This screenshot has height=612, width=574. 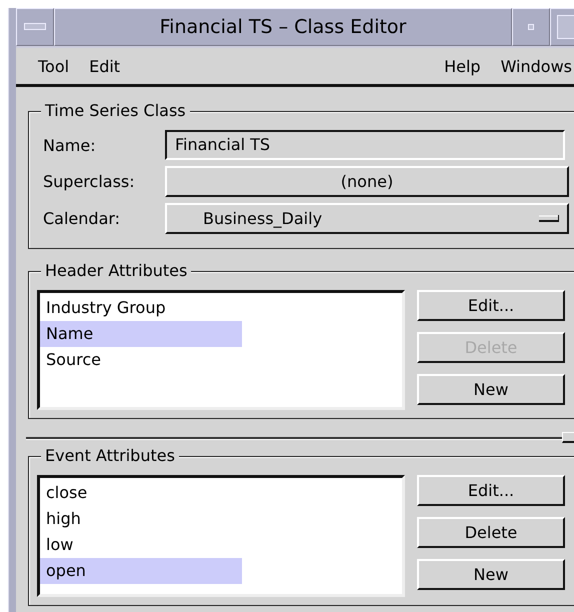 What do you see at coordinates (365, 145) in the screenshot?
I see `name-field: Financial TS` at bounding box center [365, 145].